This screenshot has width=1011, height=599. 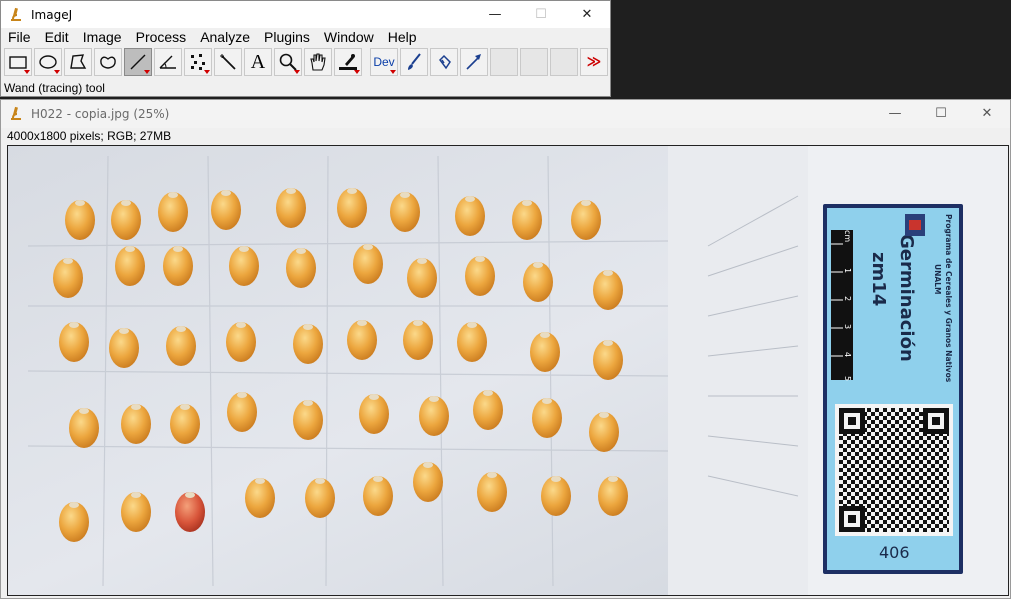 I want to click on polygon-tool, so click(x=78, y=62).